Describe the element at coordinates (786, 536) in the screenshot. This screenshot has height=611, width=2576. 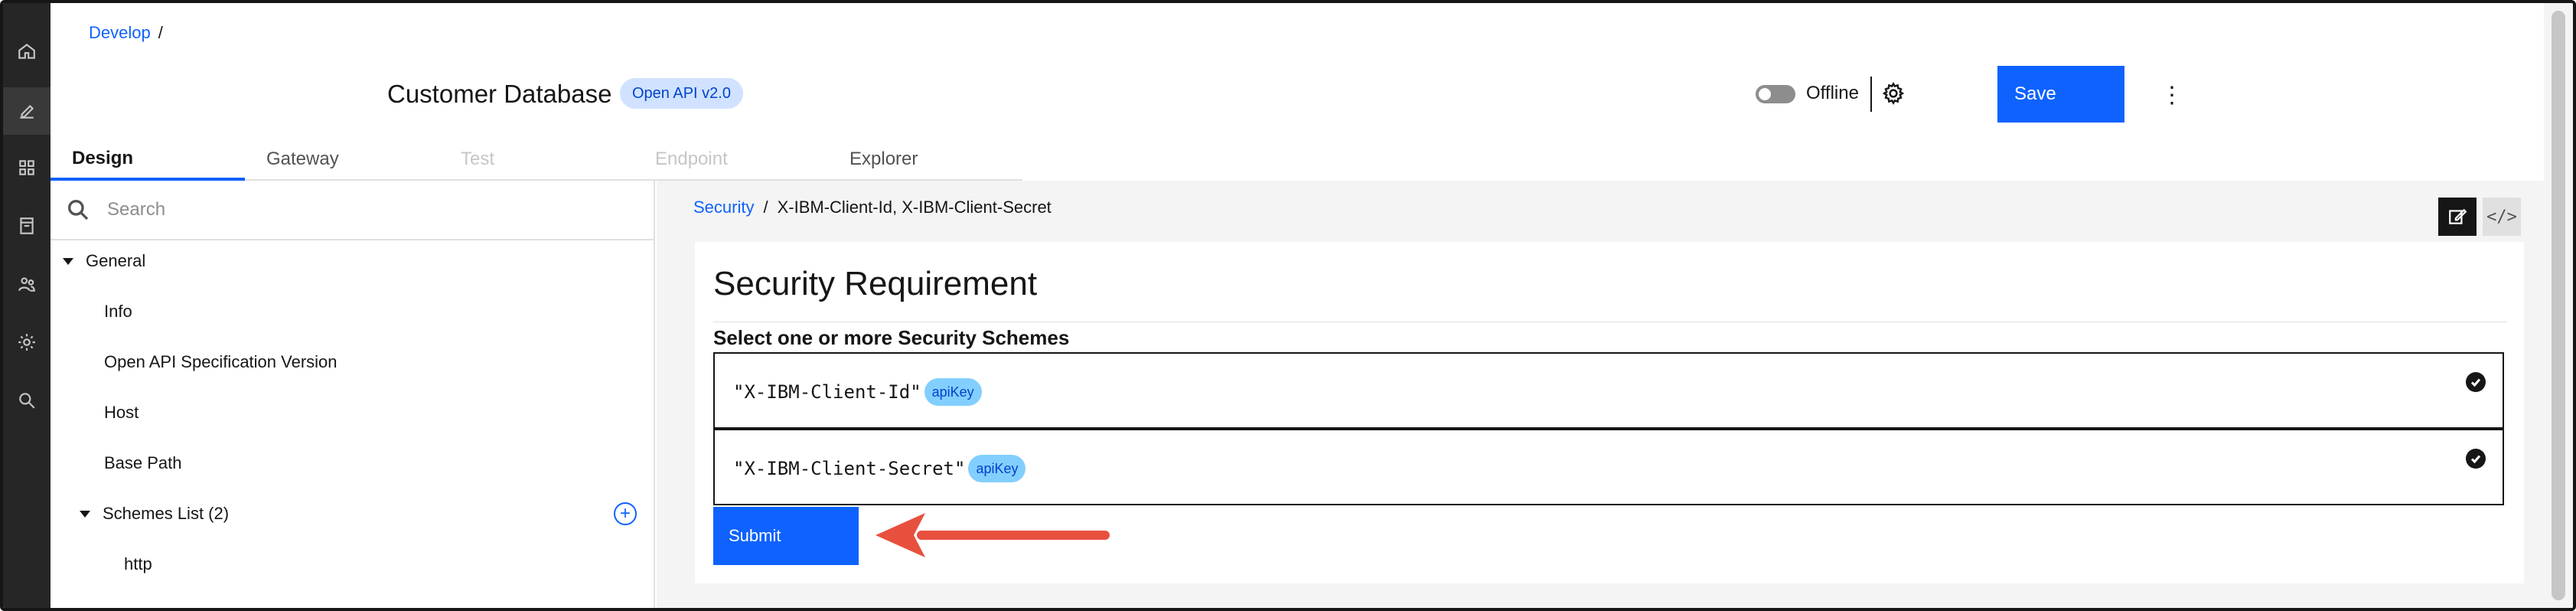
I see `submit-button: Submit` at that location.